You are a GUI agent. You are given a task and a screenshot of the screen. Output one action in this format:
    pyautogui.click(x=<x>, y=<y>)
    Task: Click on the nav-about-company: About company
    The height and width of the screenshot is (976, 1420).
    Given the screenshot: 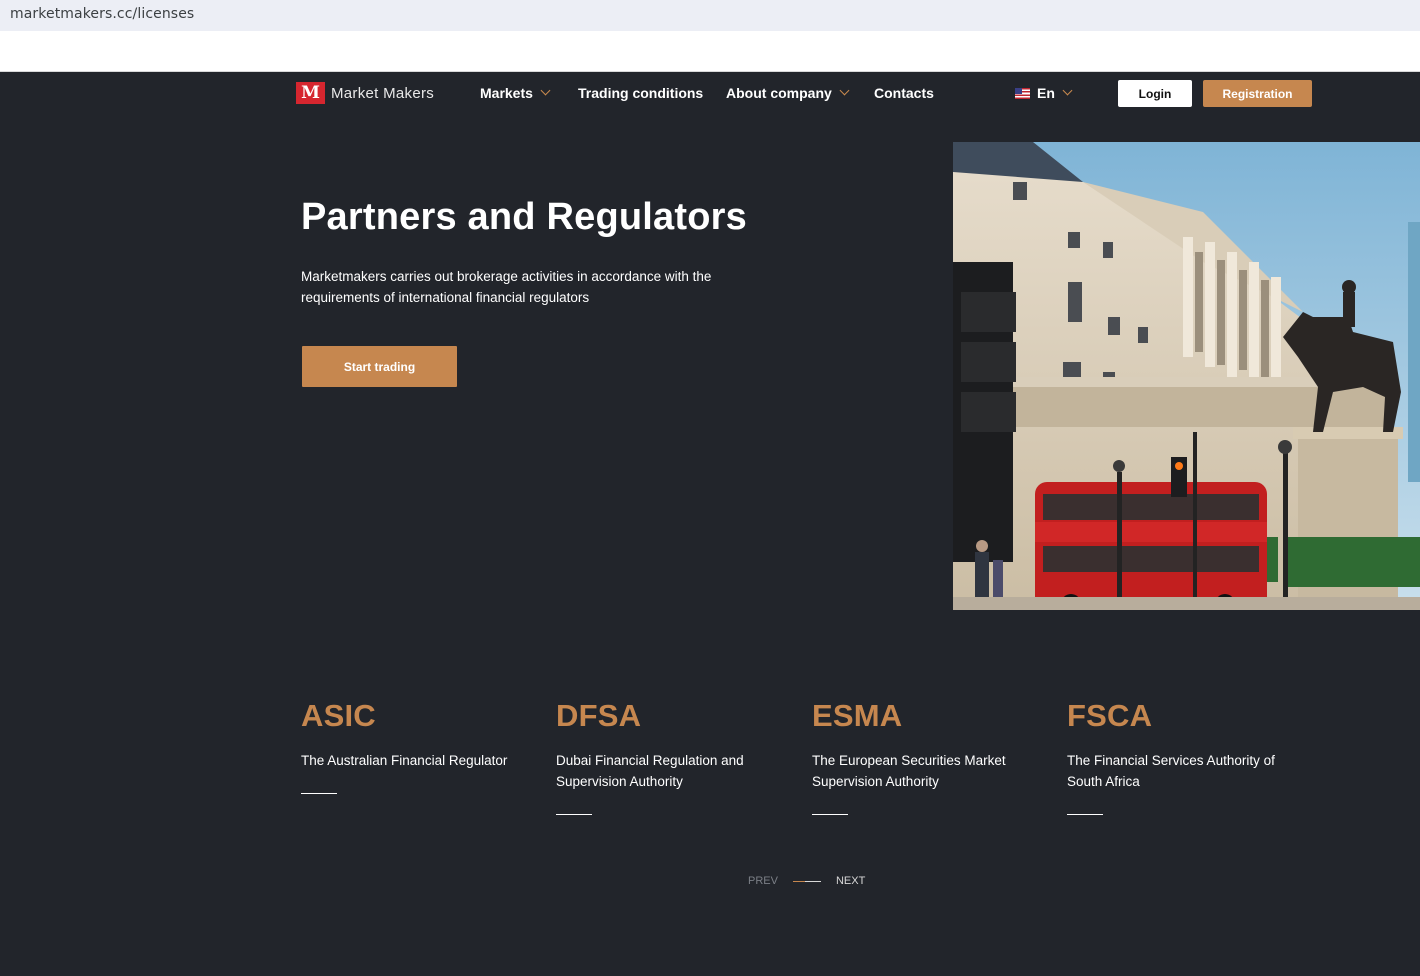 What is the action you would take?
    pyautogui.click(x=788, y=93)
    